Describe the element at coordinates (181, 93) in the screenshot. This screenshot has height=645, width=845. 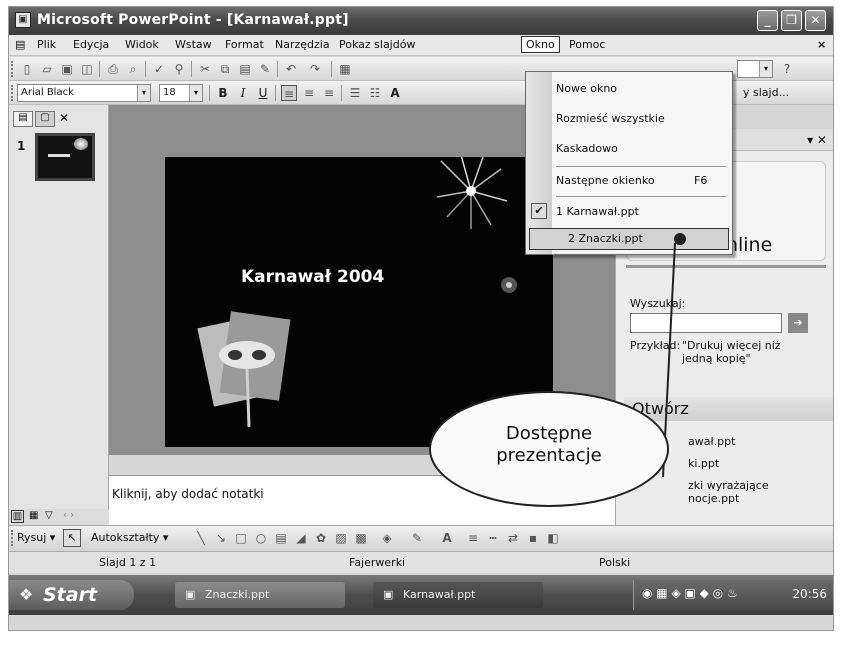
I see `font-size-combo: 18 ▾` at that location.